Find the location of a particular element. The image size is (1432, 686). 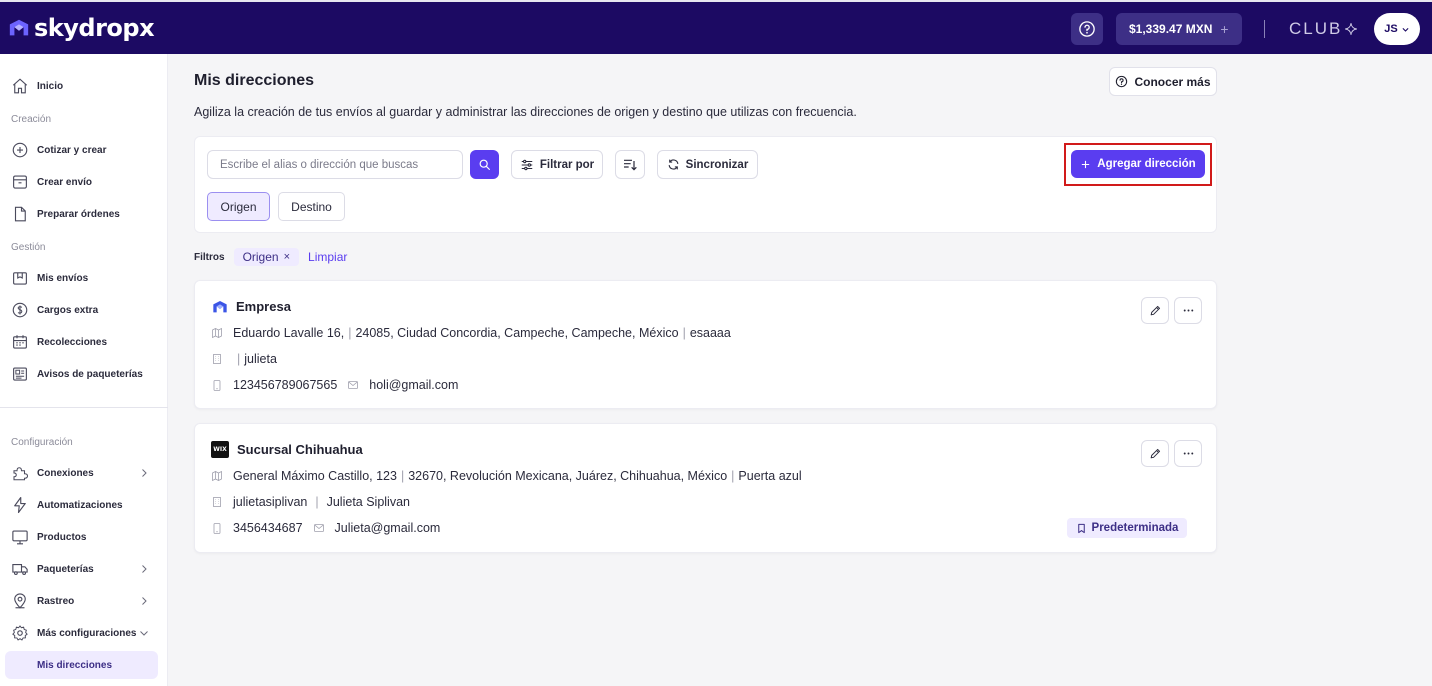

sidebar-item-label: Mis envíos is located at coordinates (63, 278).